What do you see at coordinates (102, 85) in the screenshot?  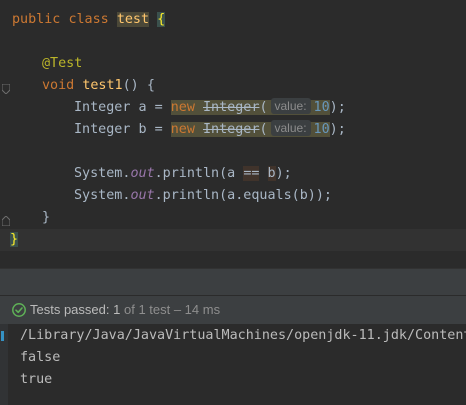 I see `method-name: test1` at bounding box center [102, 85].